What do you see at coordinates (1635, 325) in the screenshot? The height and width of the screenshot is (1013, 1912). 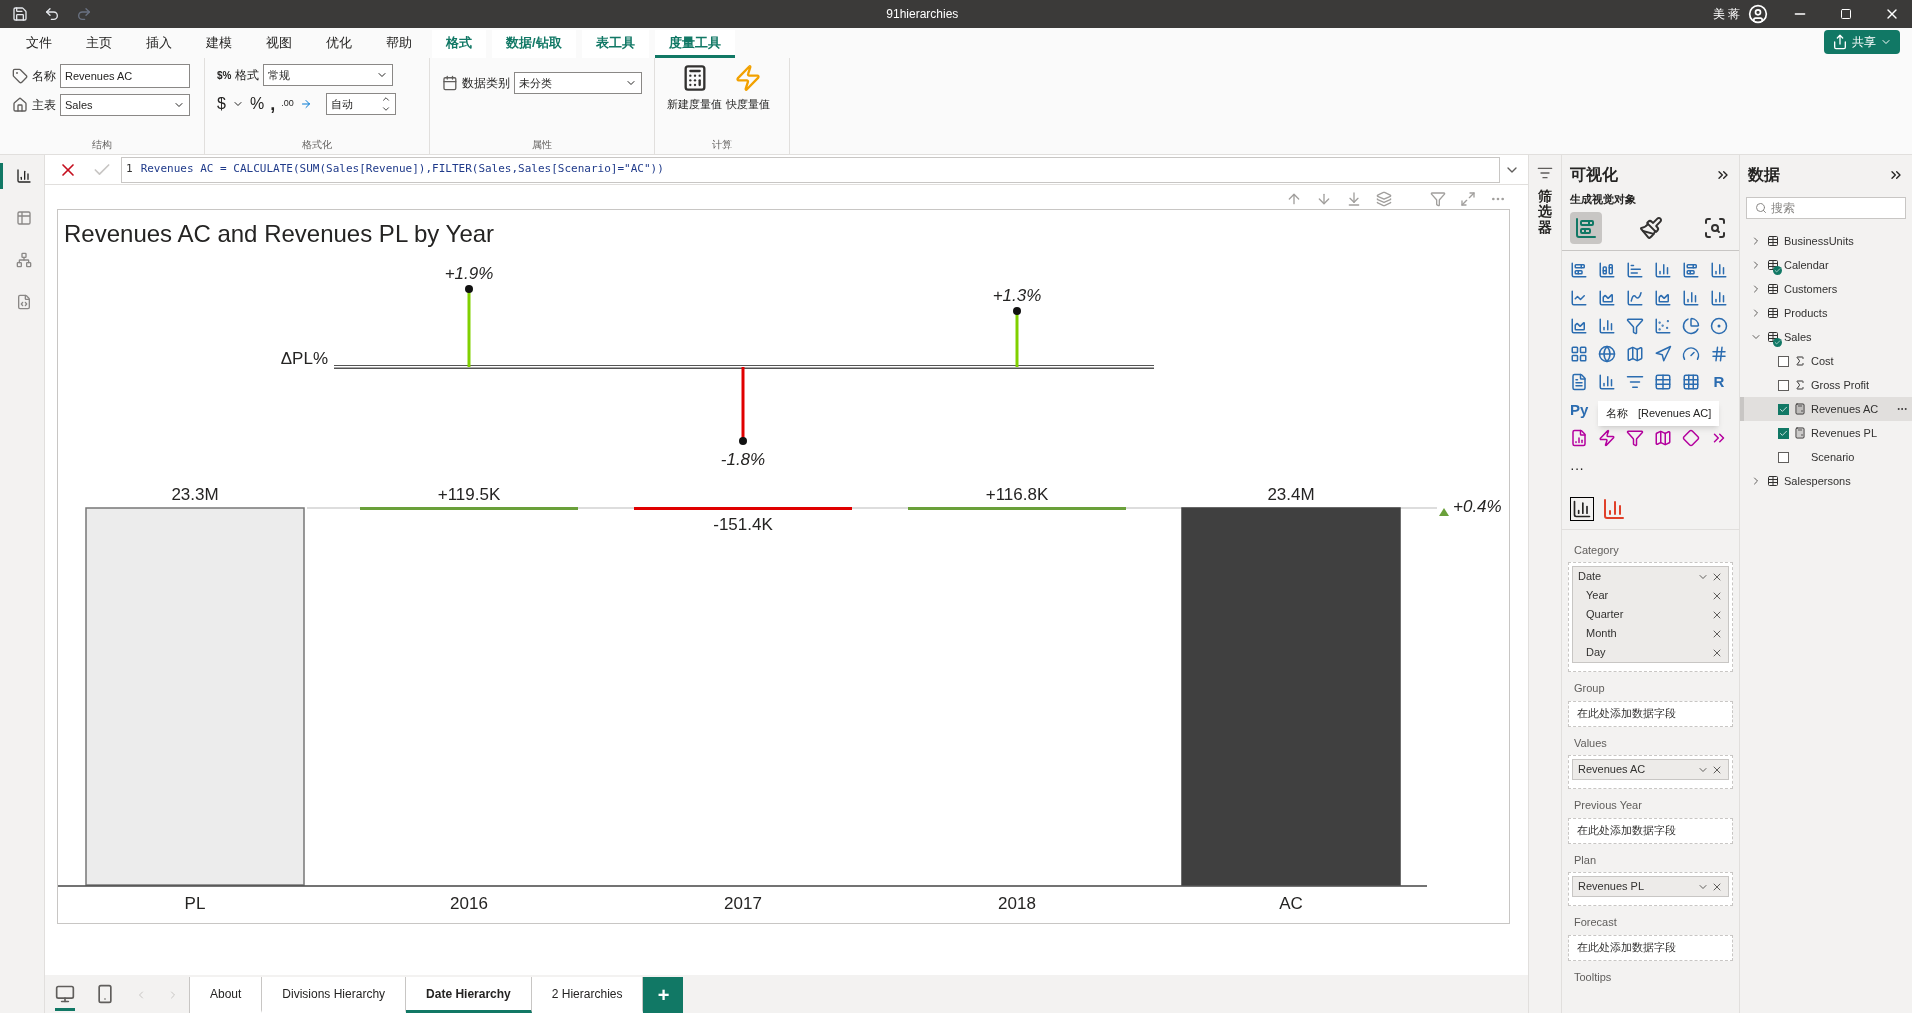 I see `funnel-icon` at bounding box center [1635, 325].